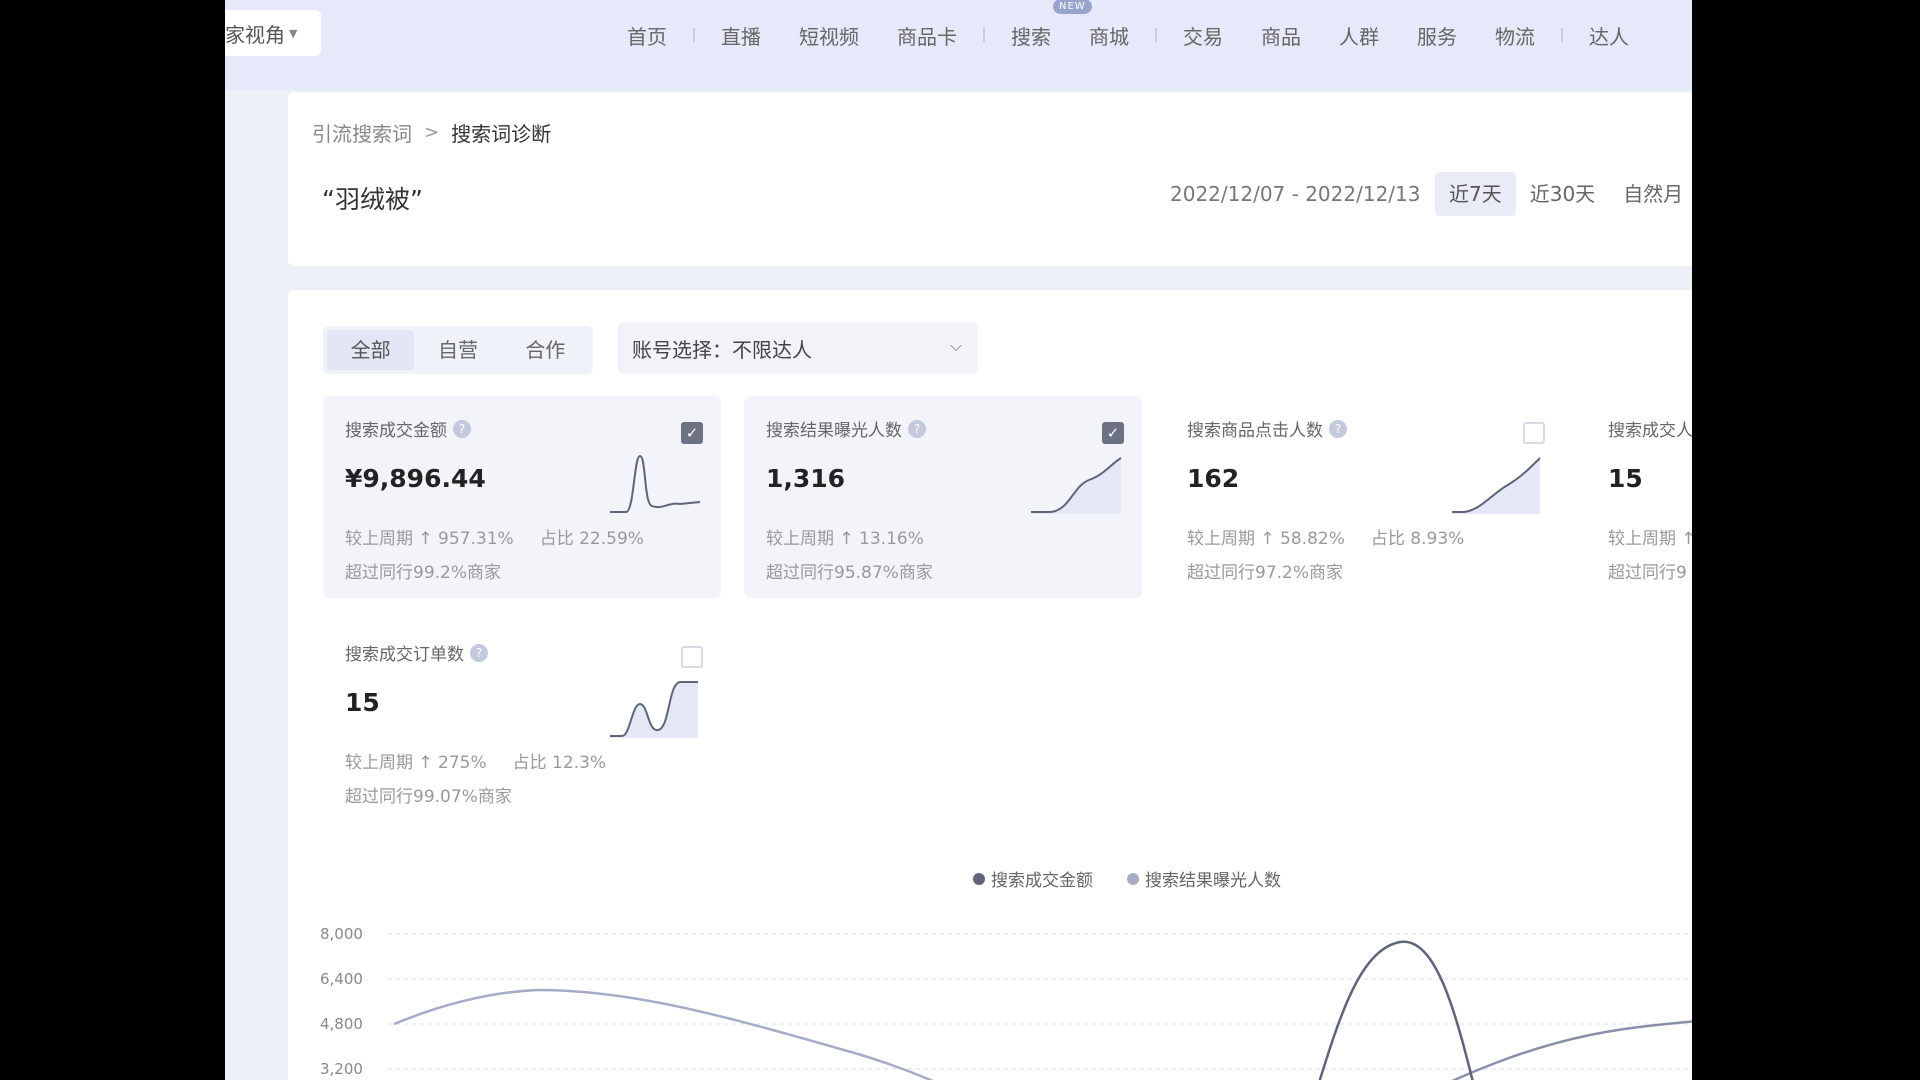  I want to click on series-line-search-exposure, so click(663, 1034).